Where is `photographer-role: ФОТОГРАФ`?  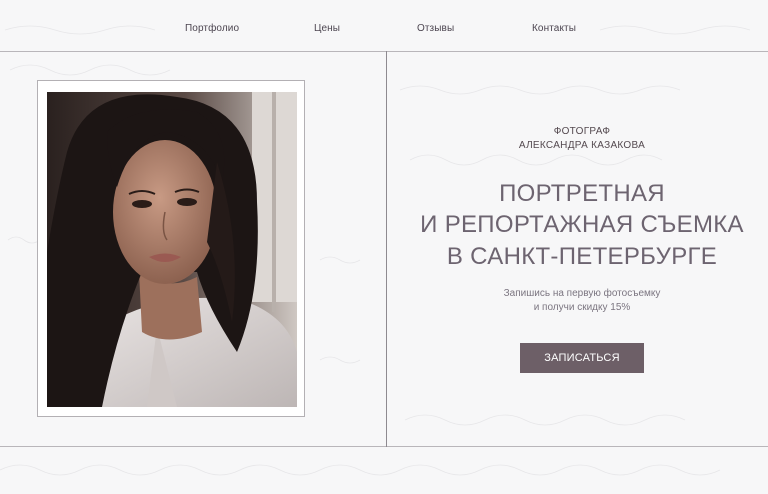 photographer-role: ФОТОГРАФ is located at coordinates (582, 131).